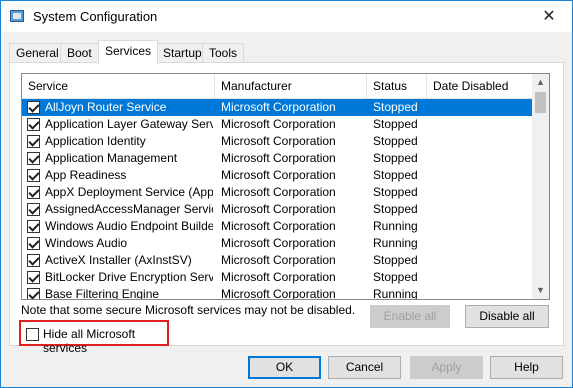 This screenshot has width=573, height=388. What do you see at coordinates (106, 107) in the screenshot?
I see `service-name: AllJoyn Router Service` at bounding box center [106, 107].